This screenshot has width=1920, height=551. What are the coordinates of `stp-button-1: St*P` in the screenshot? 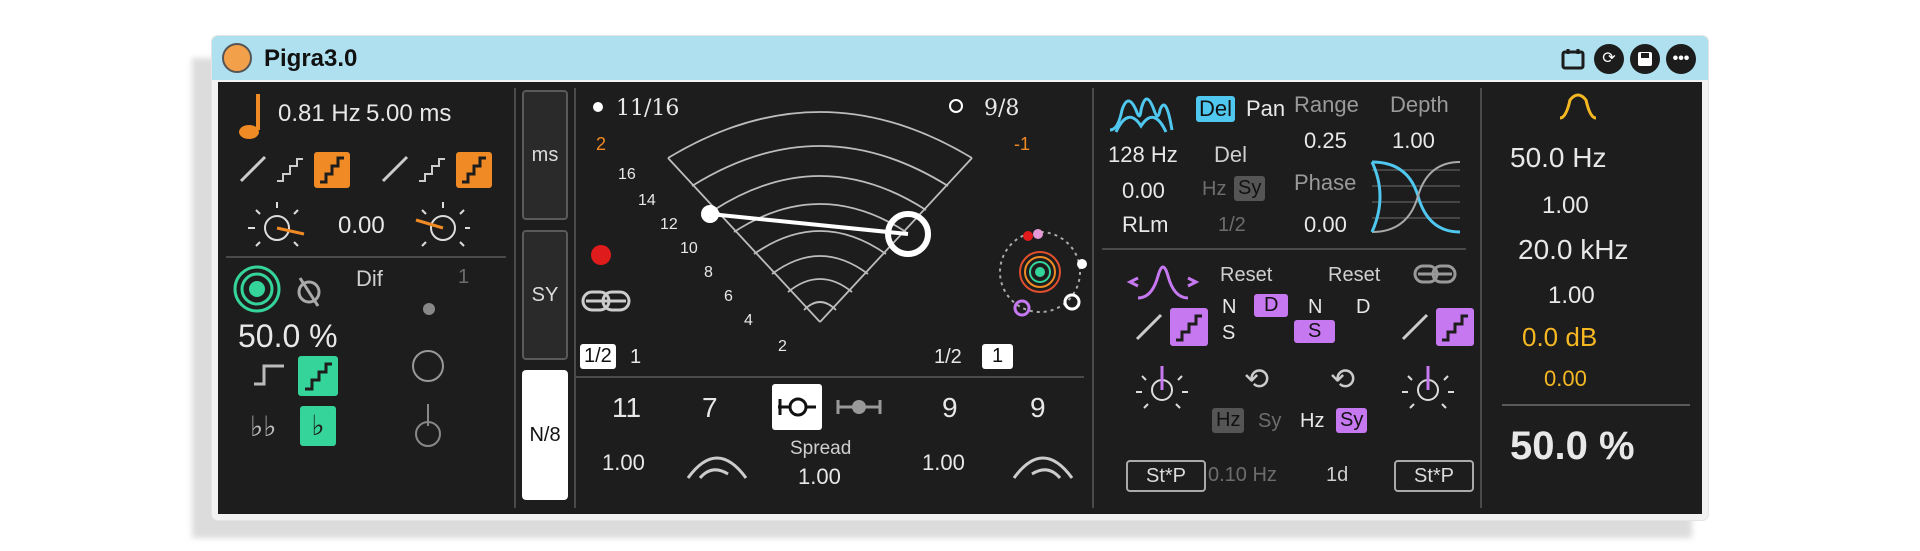 It's located at (1166, 476).